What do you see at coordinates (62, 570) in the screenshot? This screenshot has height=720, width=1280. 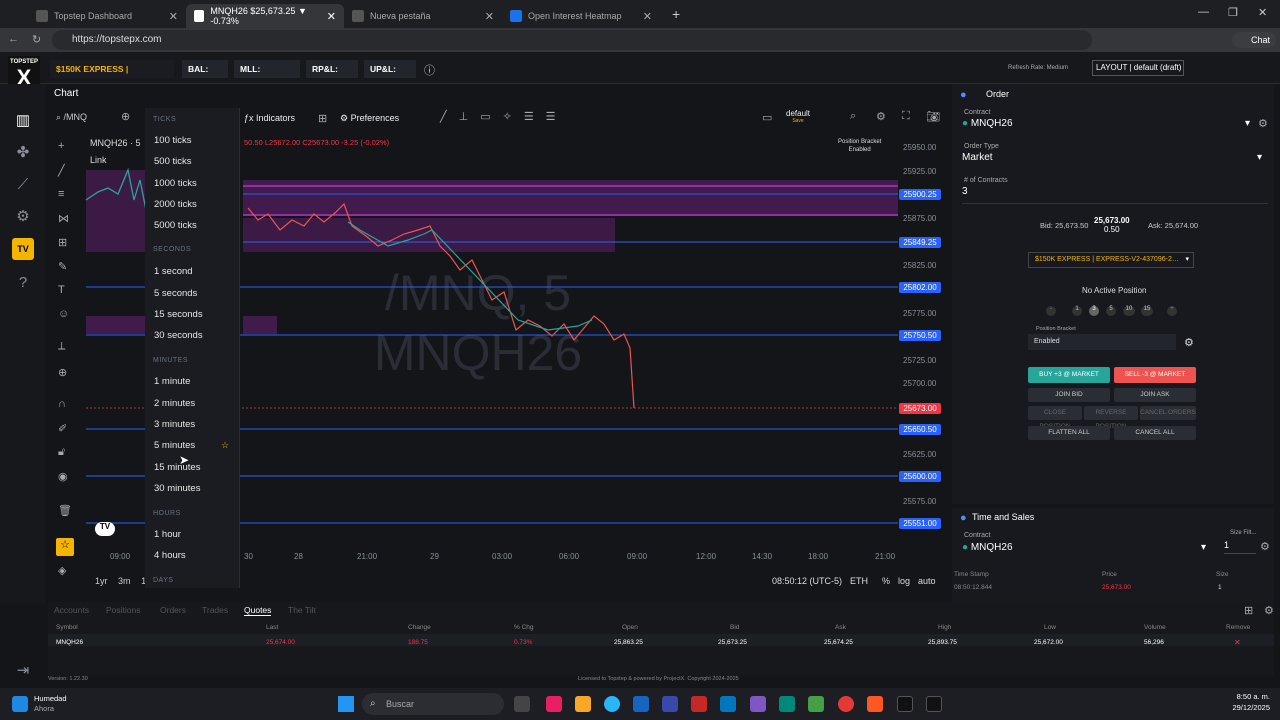 I see `layers-icon: ◈` at bounding box center [62, 570].